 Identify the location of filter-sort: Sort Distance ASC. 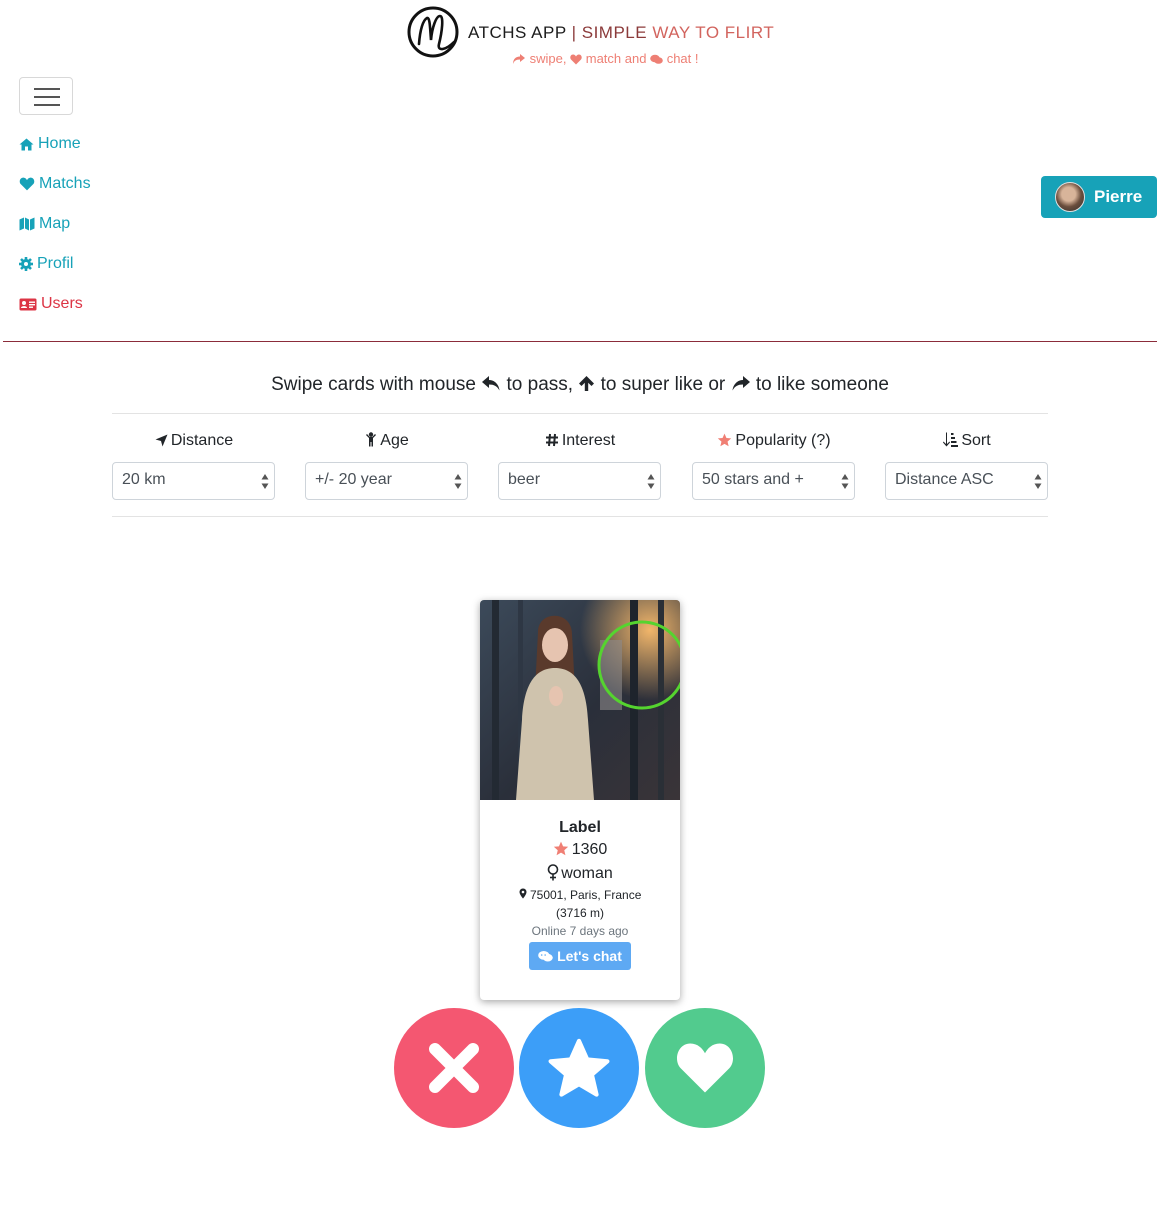
(967, 466).